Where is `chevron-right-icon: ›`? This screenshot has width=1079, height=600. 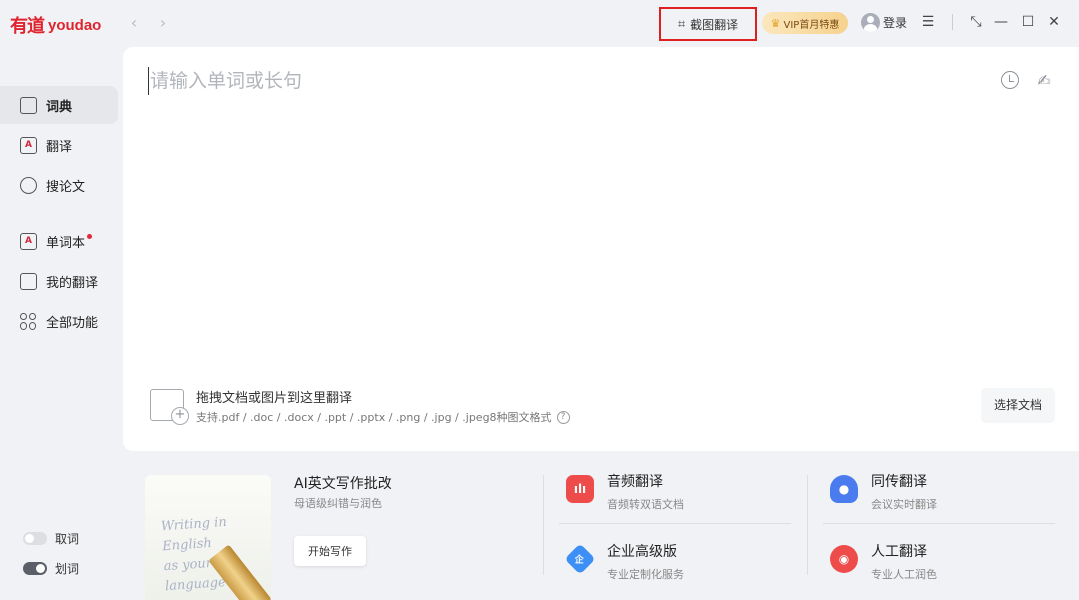 chevron-right-icon: › is located at coordinates (163, 23).